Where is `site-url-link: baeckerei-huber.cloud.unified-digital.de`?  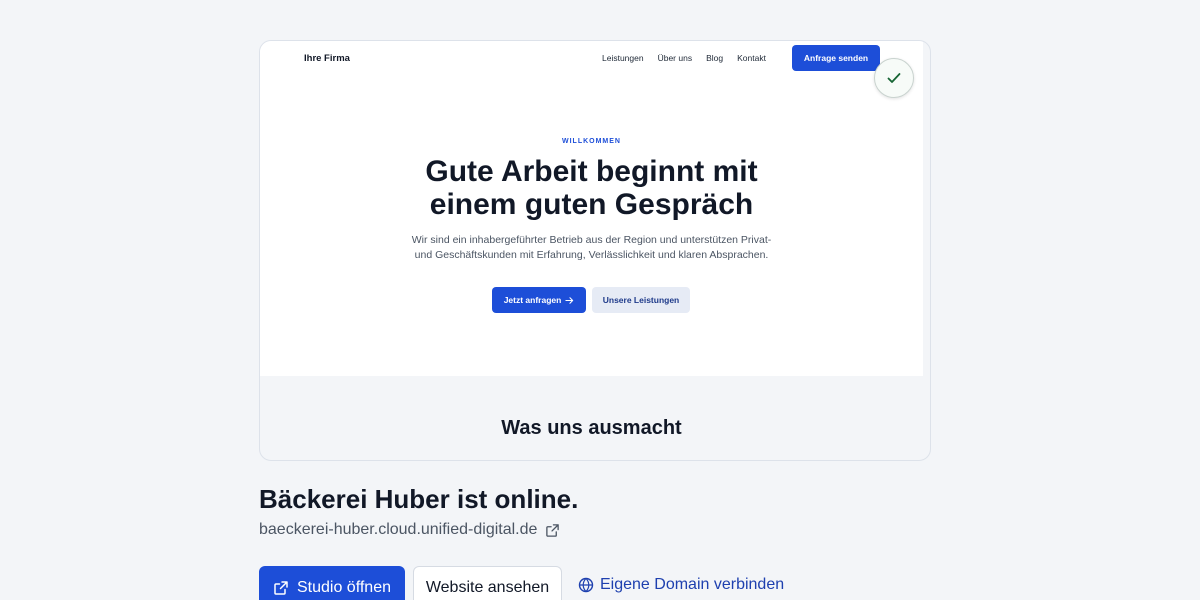 site-url-link: baeckerei-huber.cloud.unified-digital.de is located at coordinates (409, 530).